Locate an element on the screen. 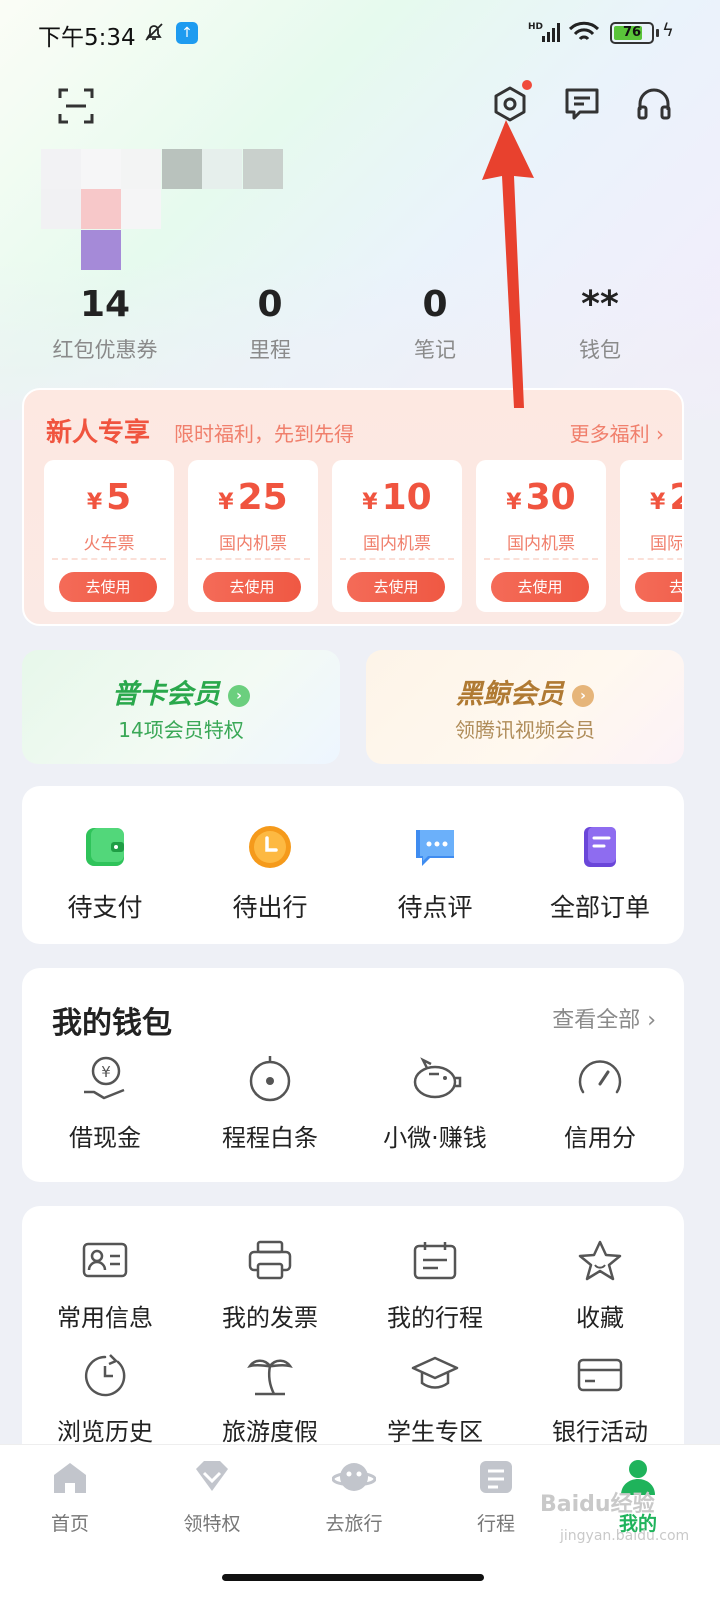 This screenshot has width=720, height=1600. membership-title: 普卡会员 is located at coordinates (166, 694).